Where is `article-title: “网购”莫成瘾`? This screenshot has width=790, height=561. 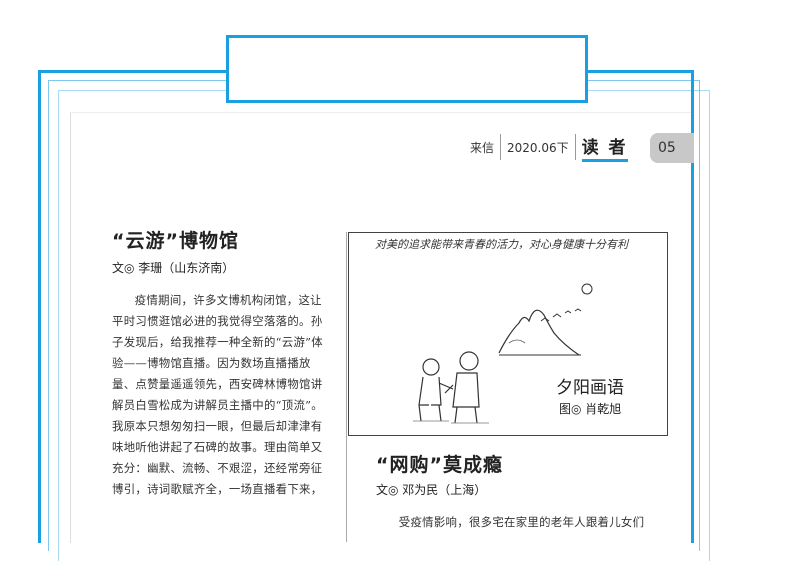
article-title: “网购”莫成瘾 is located at coordinates (439, 465).